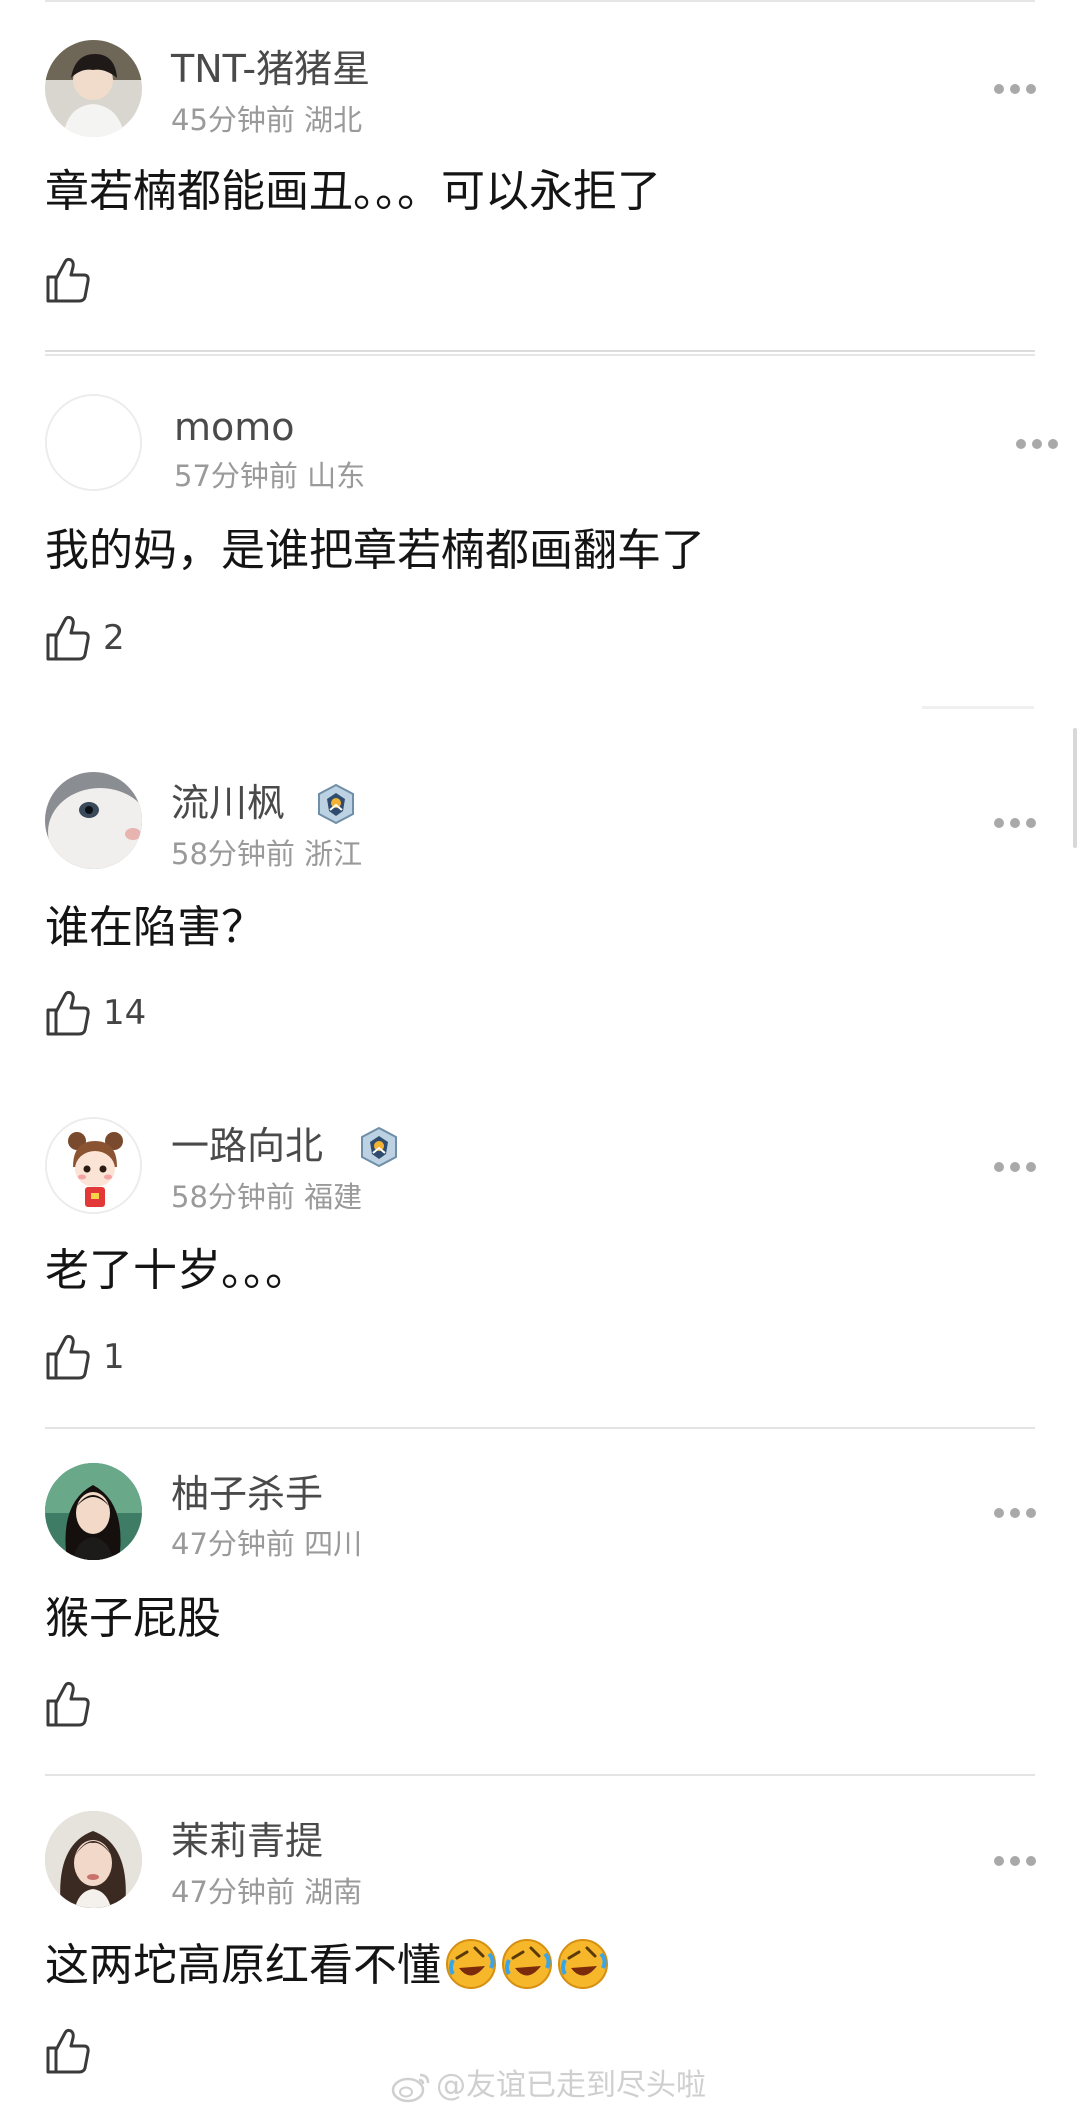  Describe the element at coordinates (228, 803) in the screenshot. I see `username: 流川枫` at that location.